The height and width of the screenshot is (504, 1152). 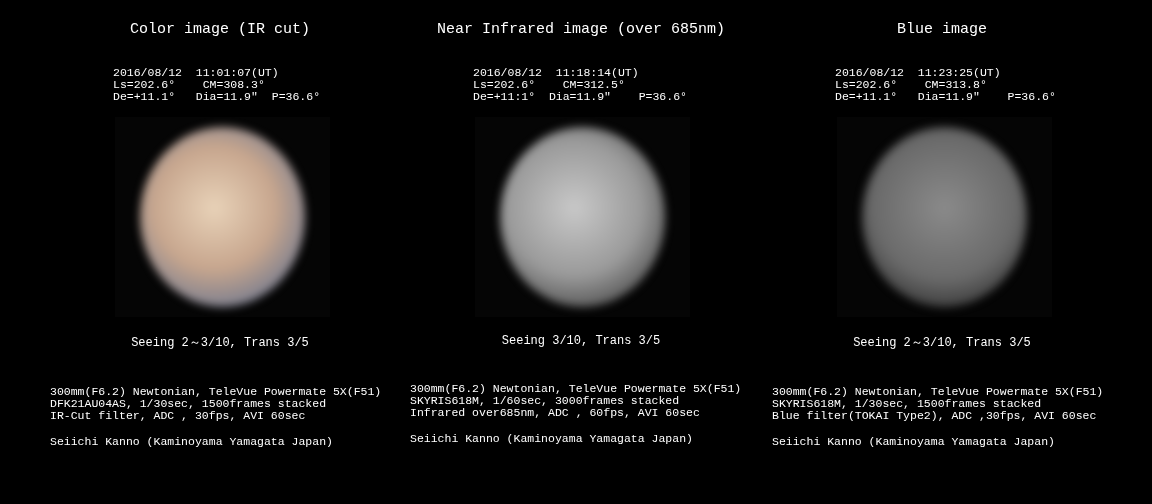 I want to click on panel-title: Blue image, so click(x=942, y=29).